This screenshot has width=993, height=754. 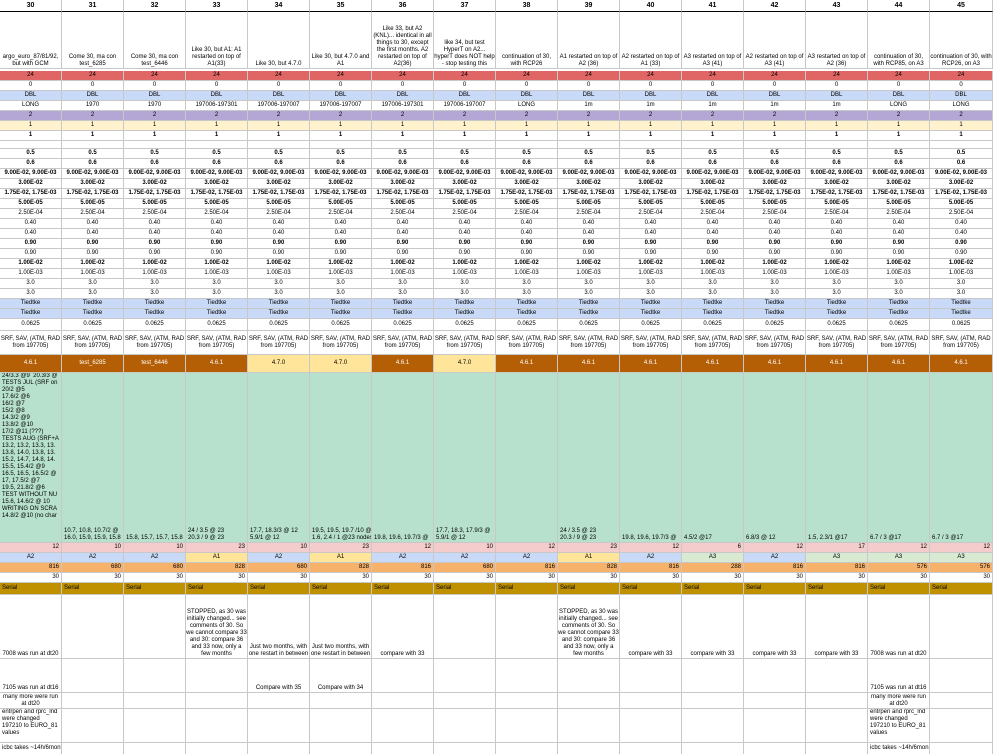 I want to click on convection-2-col-43: Tiedtke, so click(x=837, y=314).